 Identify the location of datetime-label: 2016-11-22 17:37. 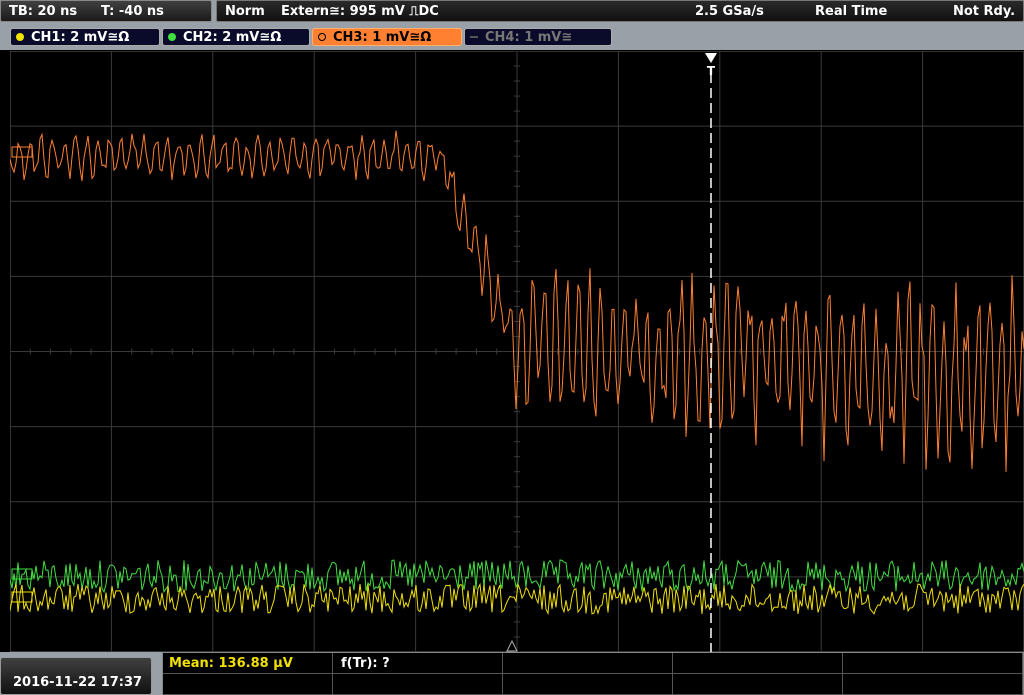
(78, 682).